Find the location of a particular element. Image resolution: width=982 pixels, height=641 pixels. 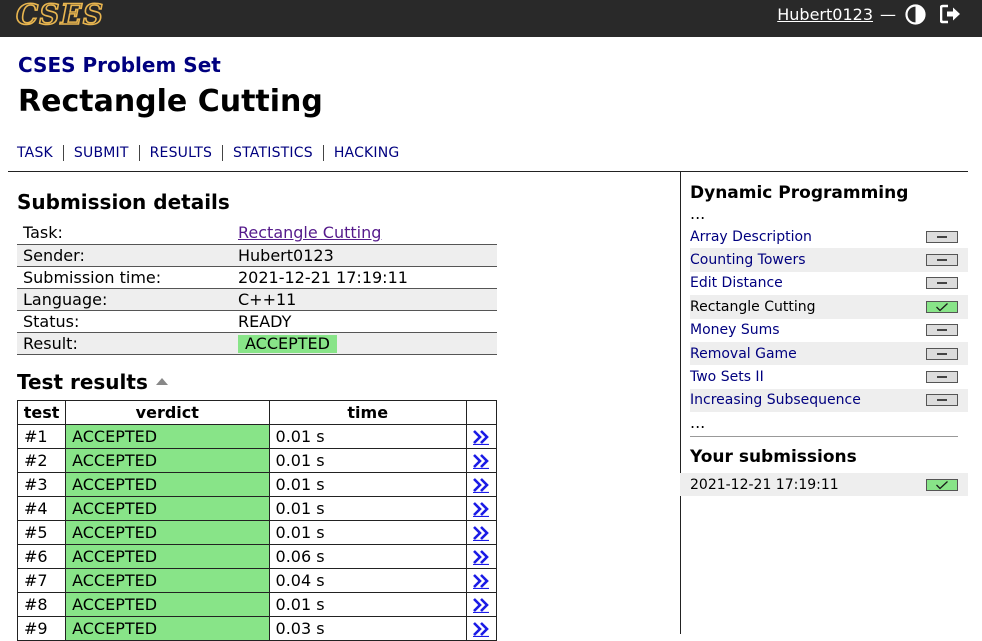

test-number: #4 is located at coordinates (41, 508).